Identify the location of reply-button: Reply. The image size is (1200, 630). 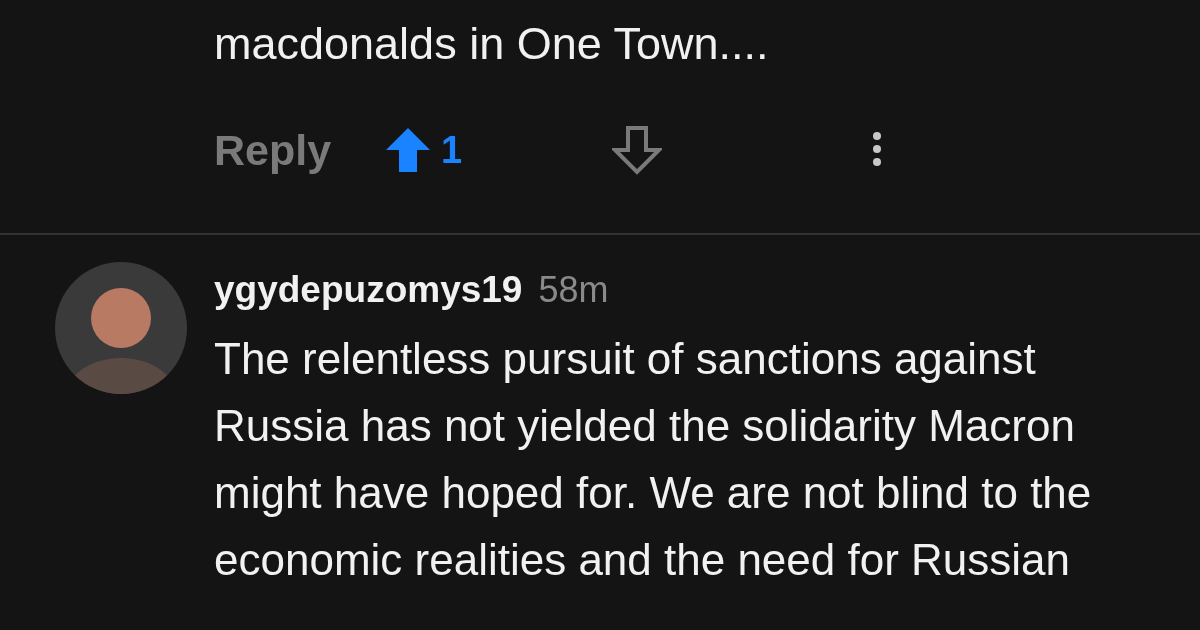
(273, 150).